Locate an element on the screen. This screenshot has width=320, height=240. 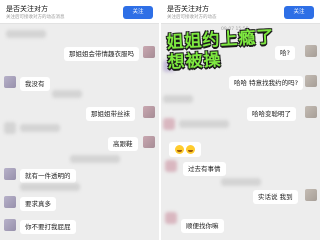
message-bubble: 哈? is located at coordinates (285, 53).